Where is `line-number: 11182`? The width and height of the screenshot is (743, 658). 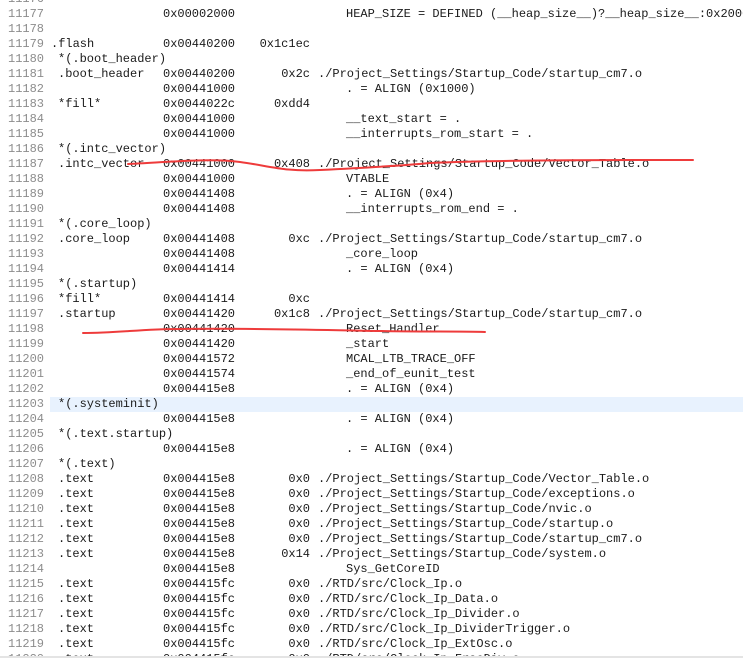 line-number: 11182 is located at coordinates (26, 89).